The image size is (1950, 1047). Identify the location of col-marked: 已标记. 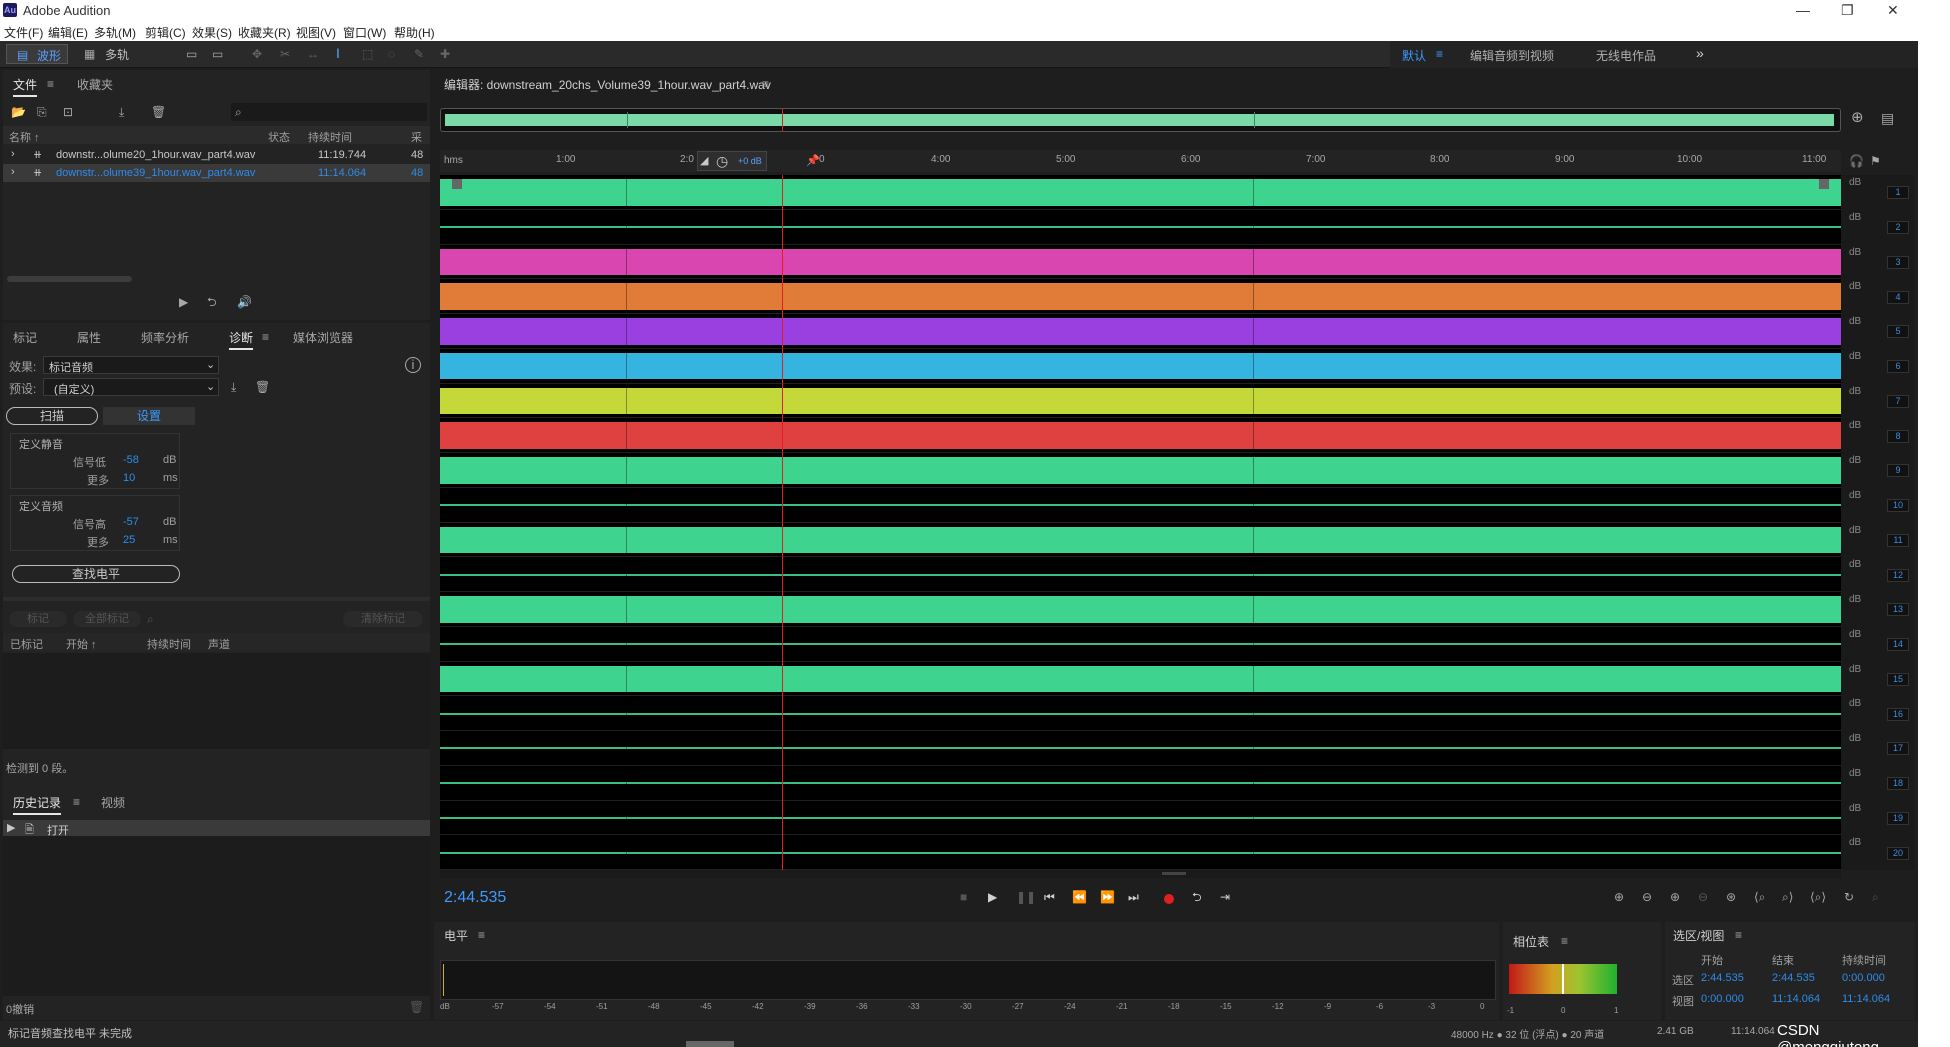
(26, 644).